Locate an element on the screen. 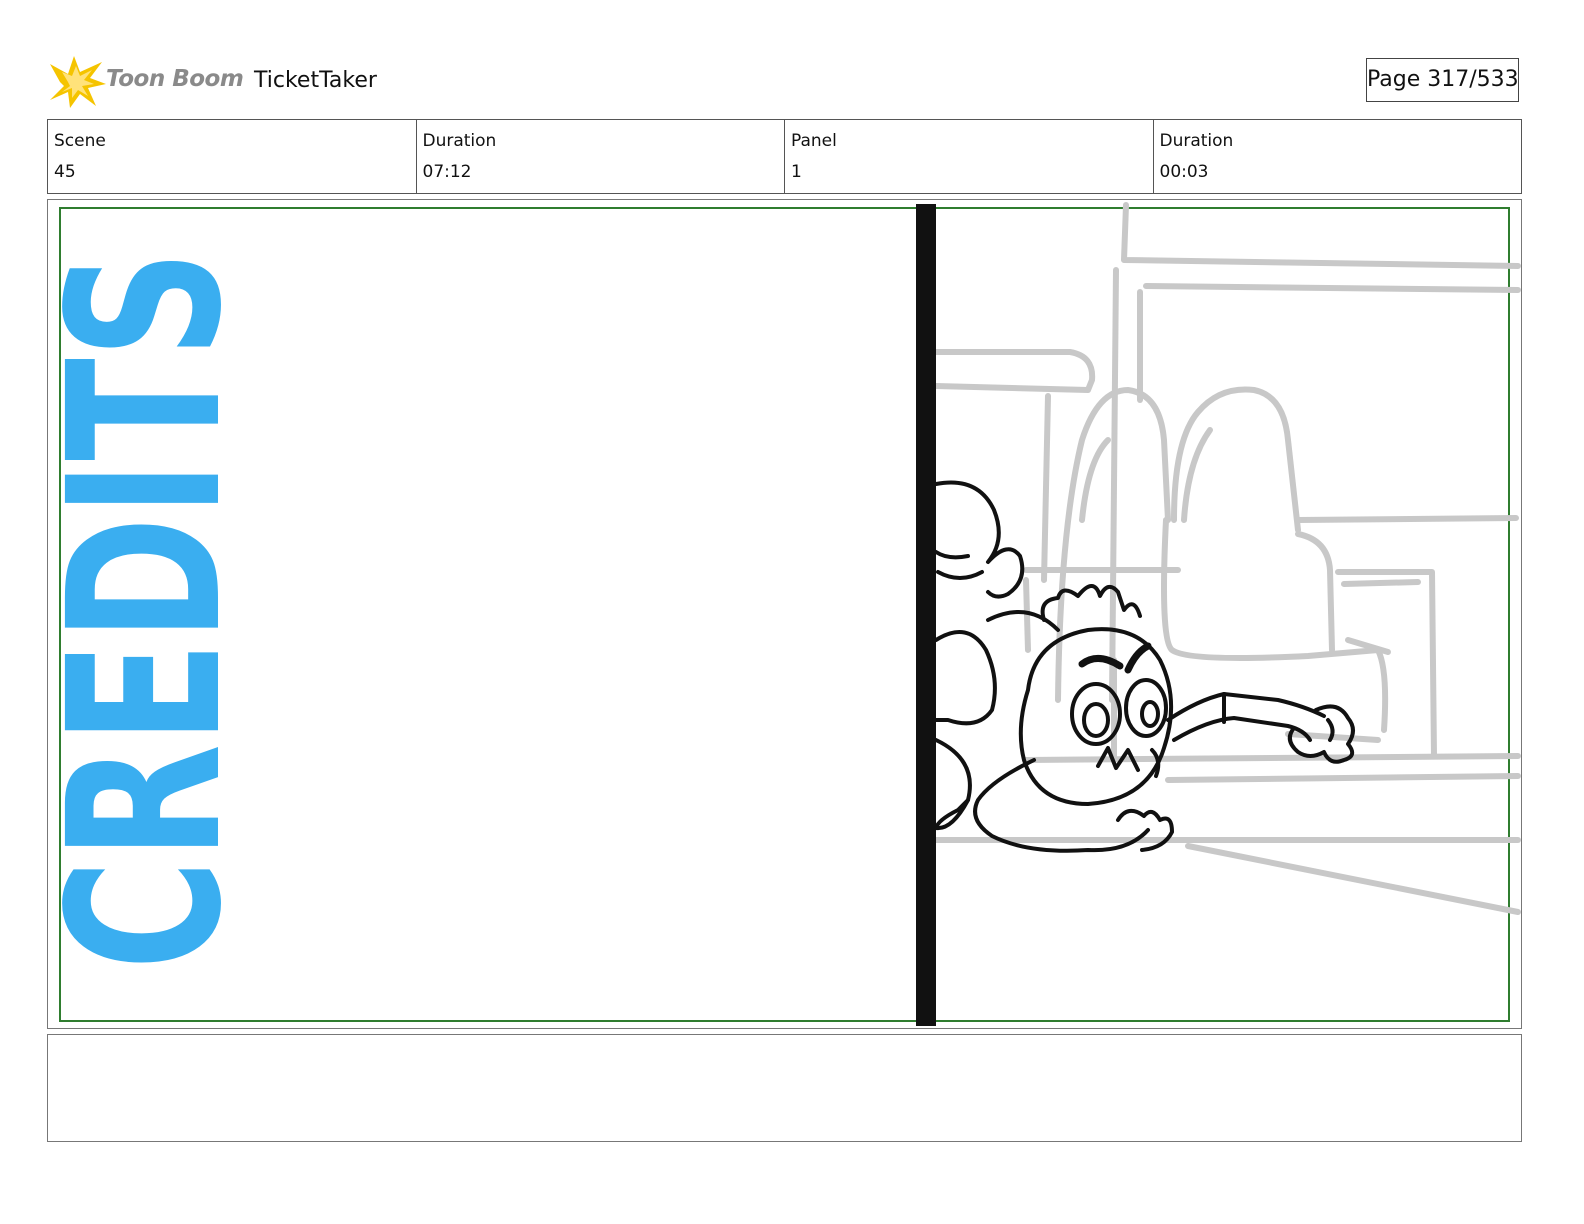 The height and width of the screenshot is (1224, 1584). toon-boom-logo: Toon Boom is located at coordinates (147, 82).